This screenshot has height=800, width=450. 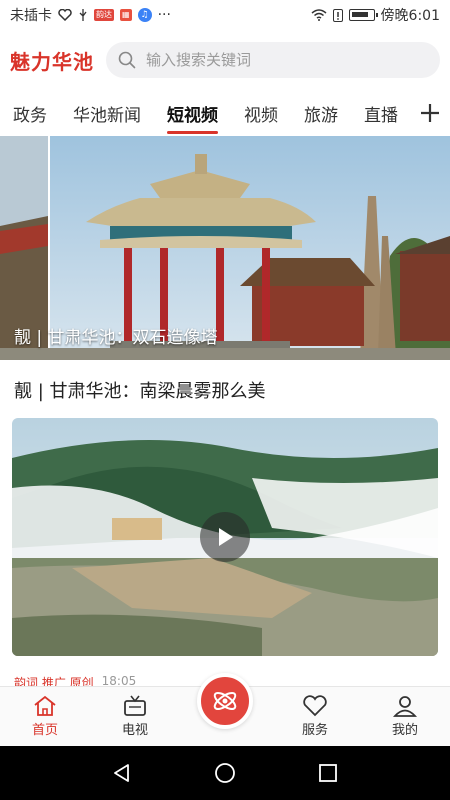 What do you see at coordinates (261, 113) in the screenshot?
I see `tab-video: 视频` at bounding box center [261, 113].